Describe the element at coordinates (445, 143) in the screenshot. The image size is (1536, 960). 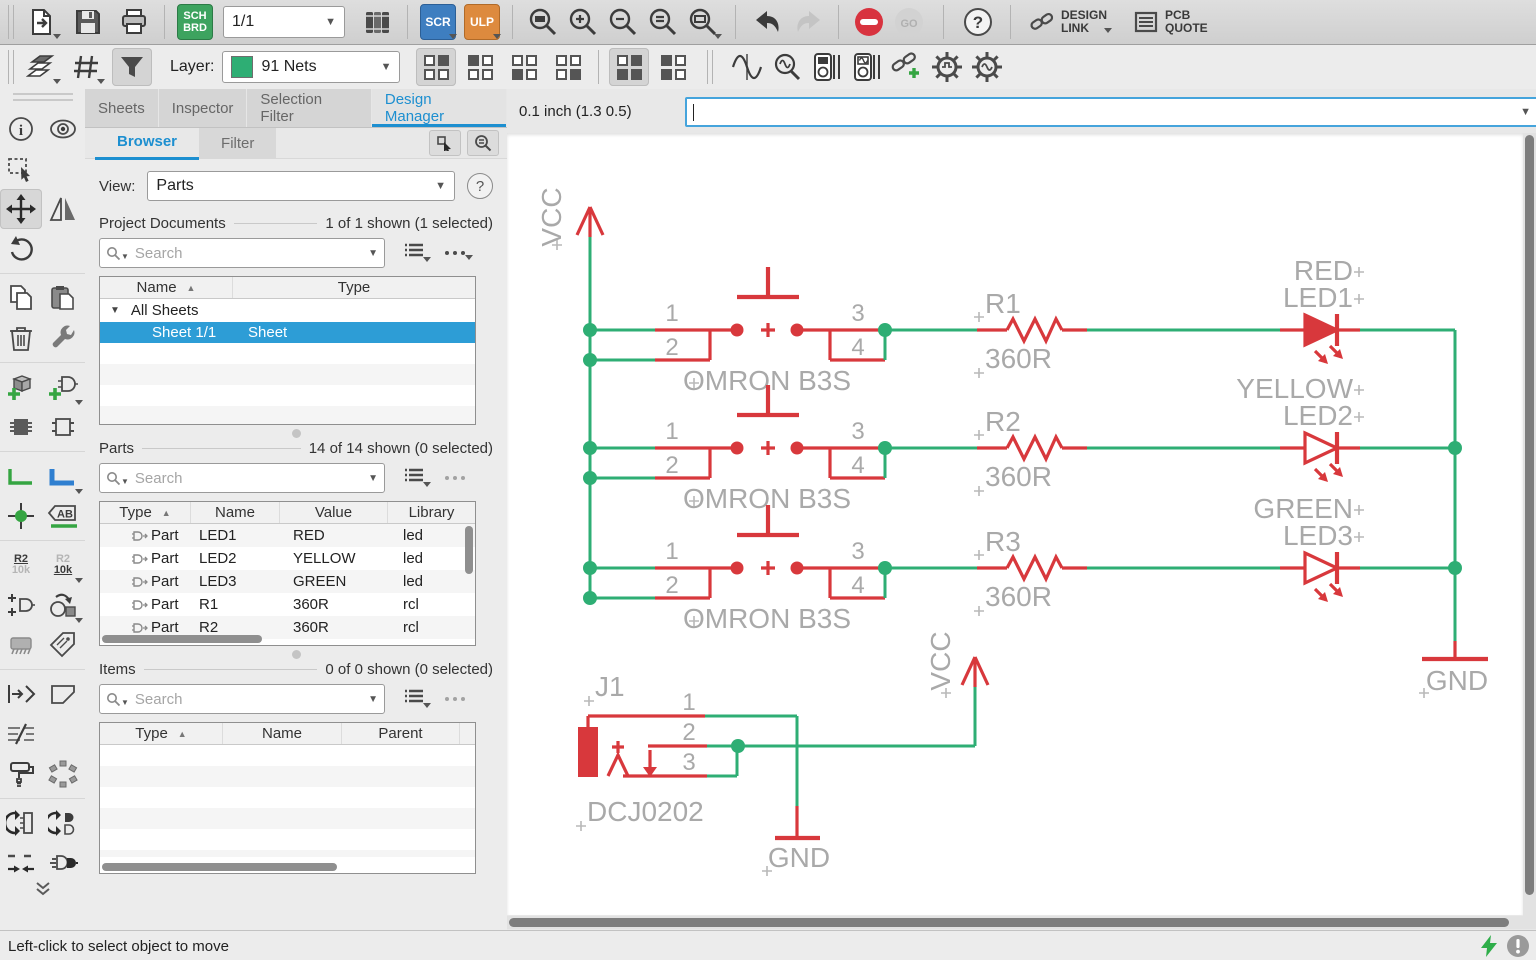
I see `highlight-selection-button` at that location.